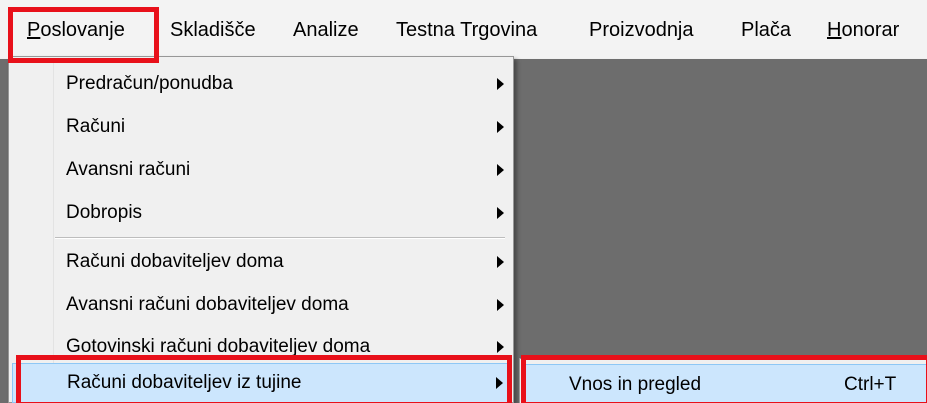 The height and width of the screenshot is (403, 927). I want to click on menu-item-predracun-ponudba: Predračun/ponudba, so click(260, 84).